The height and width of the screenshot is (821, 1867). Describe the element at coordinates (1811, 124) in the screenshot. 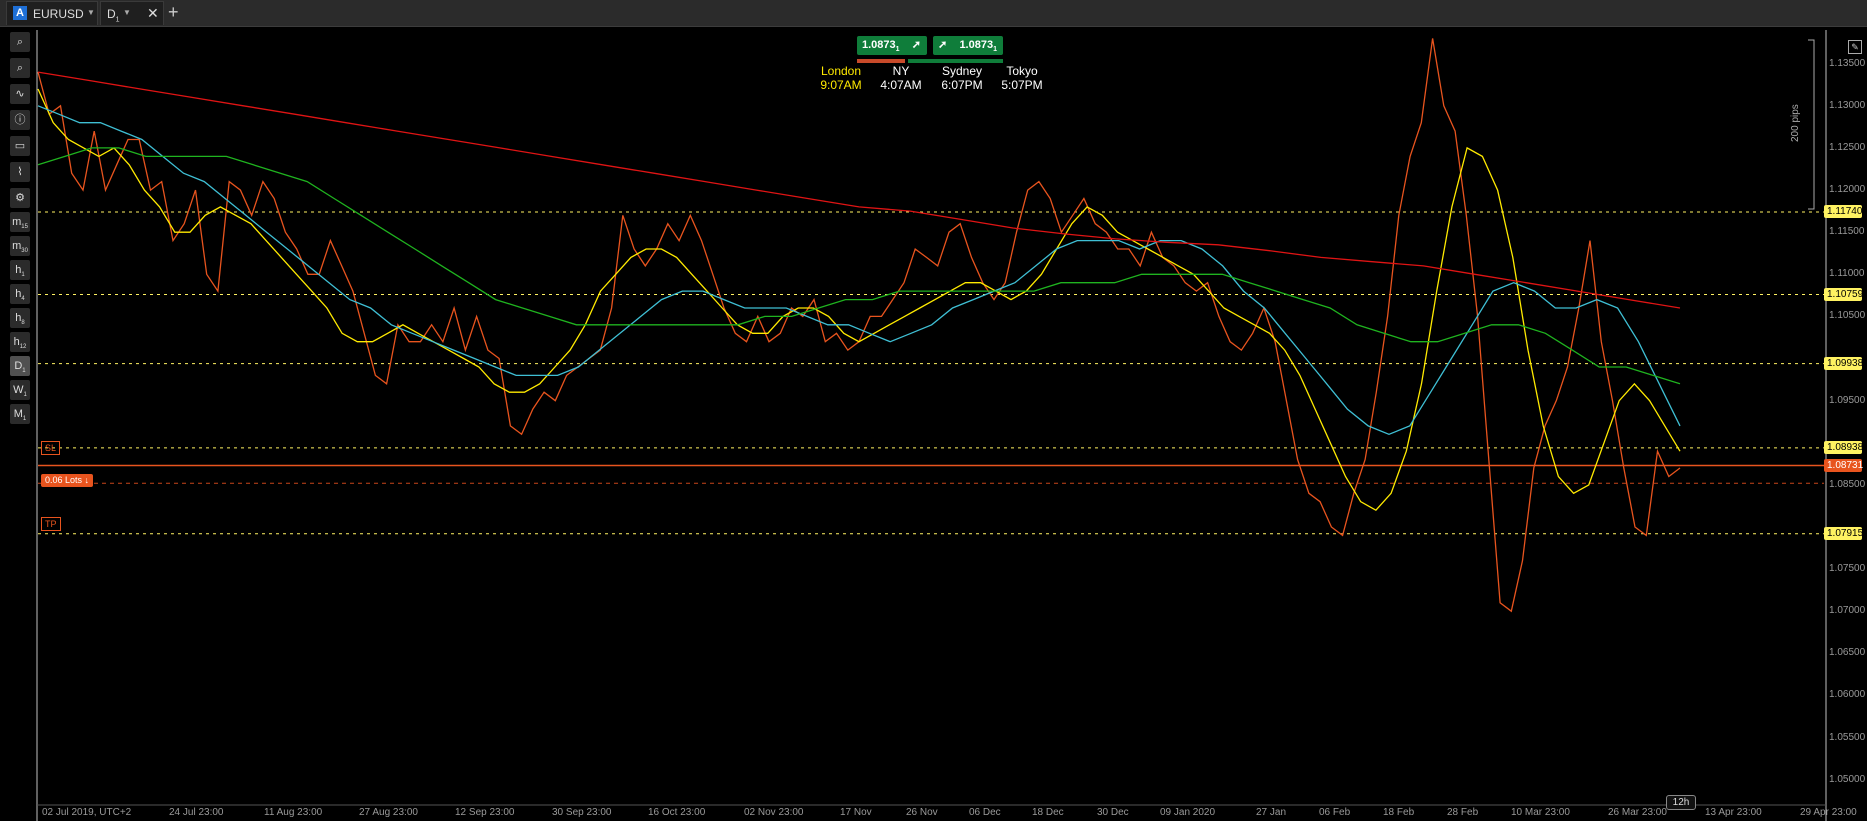

I see `pips-ruler` at that location.